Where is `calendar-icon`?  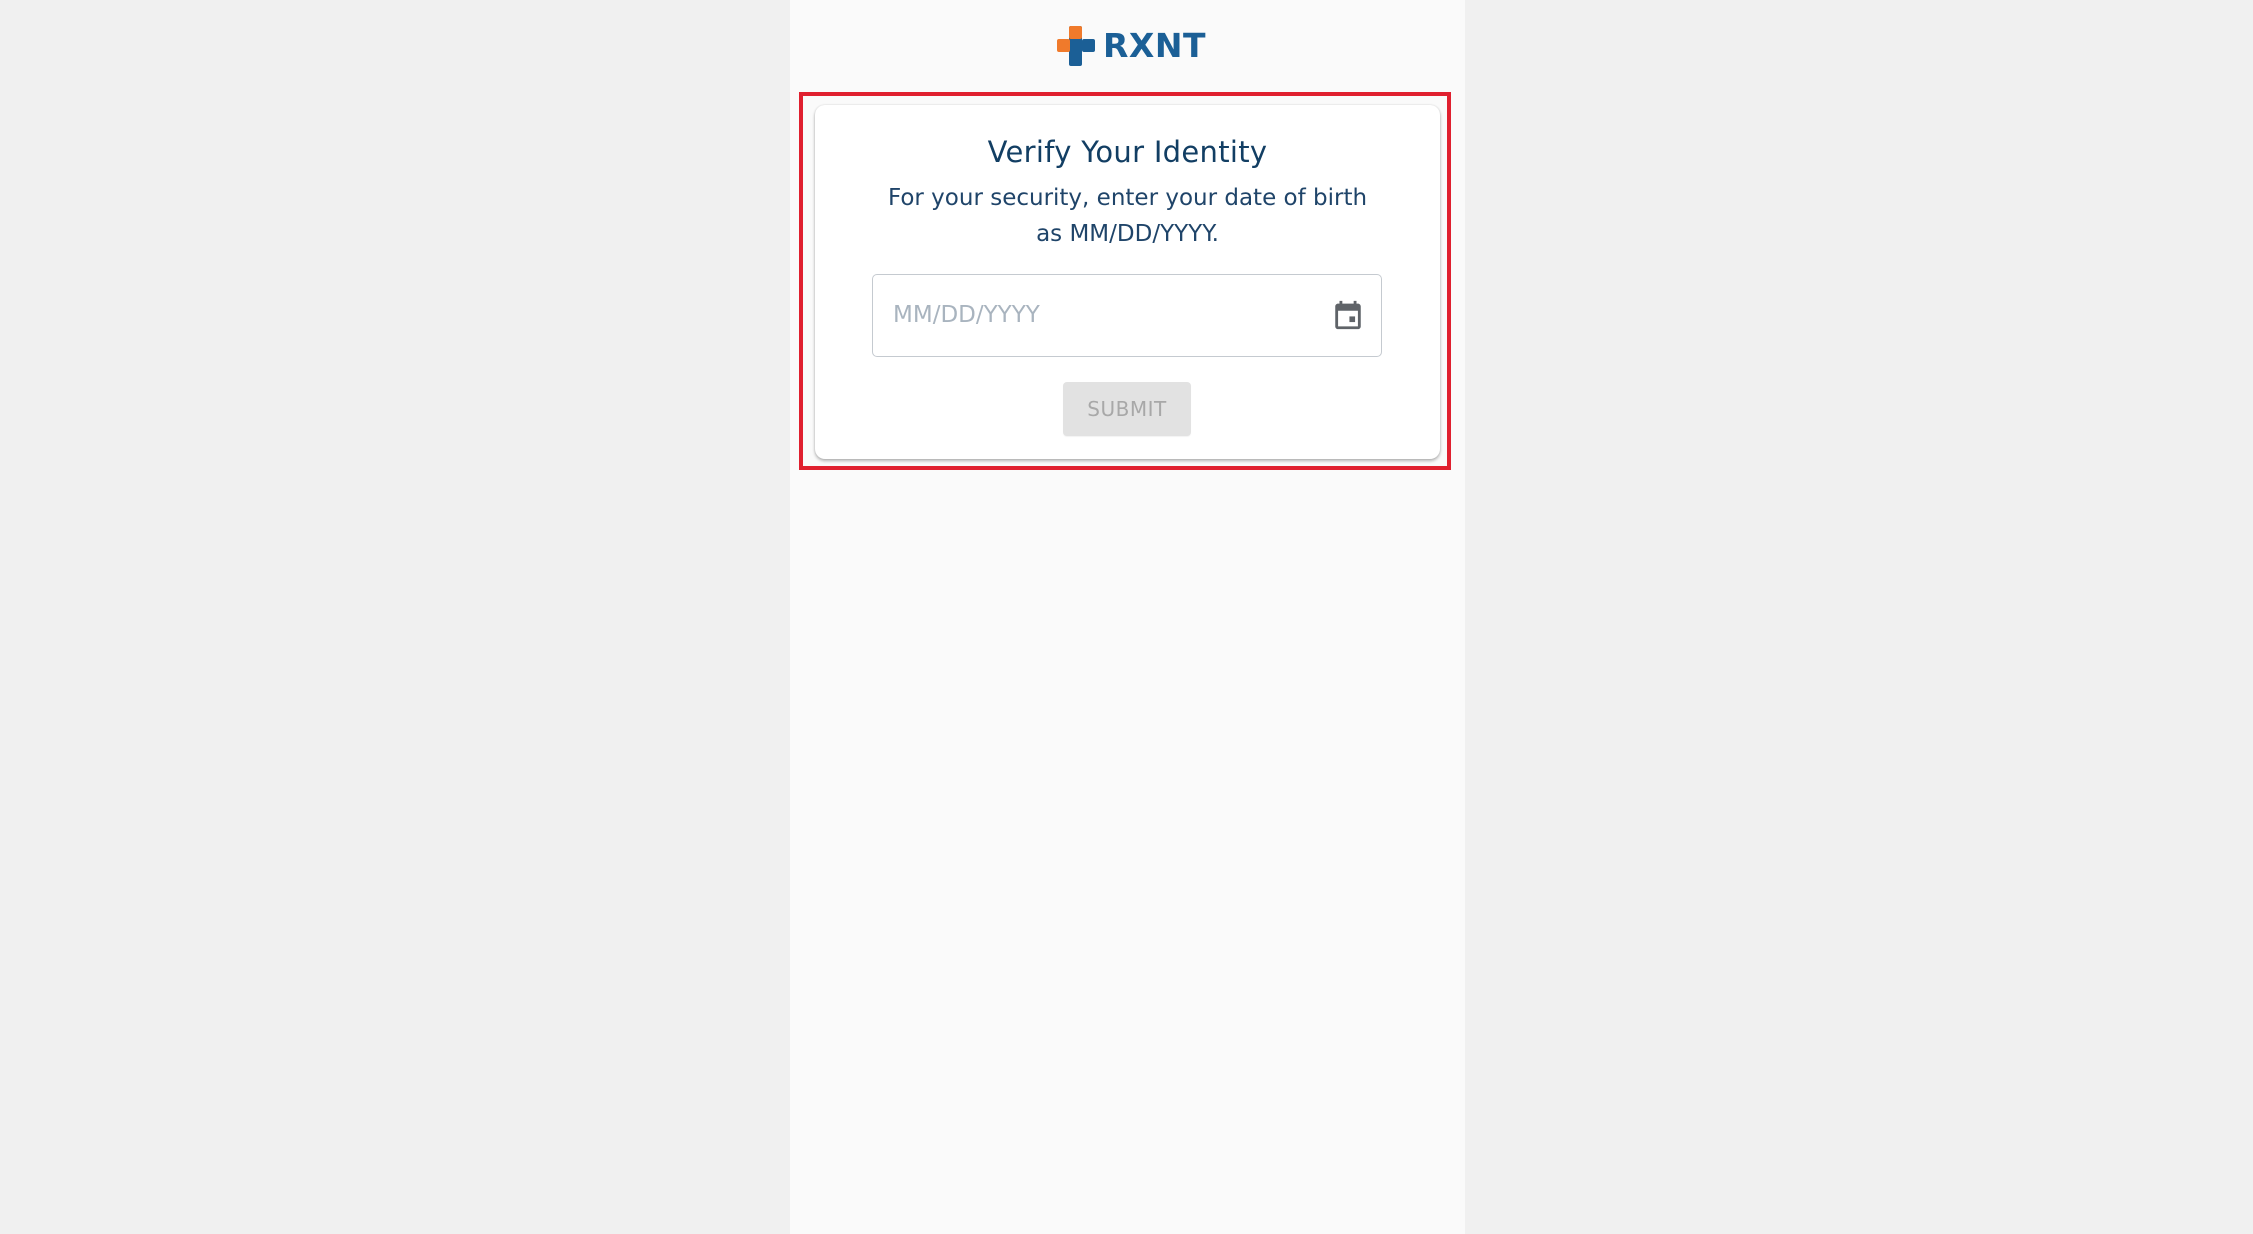 calendar-icon is located at coordinates (1348, 315).